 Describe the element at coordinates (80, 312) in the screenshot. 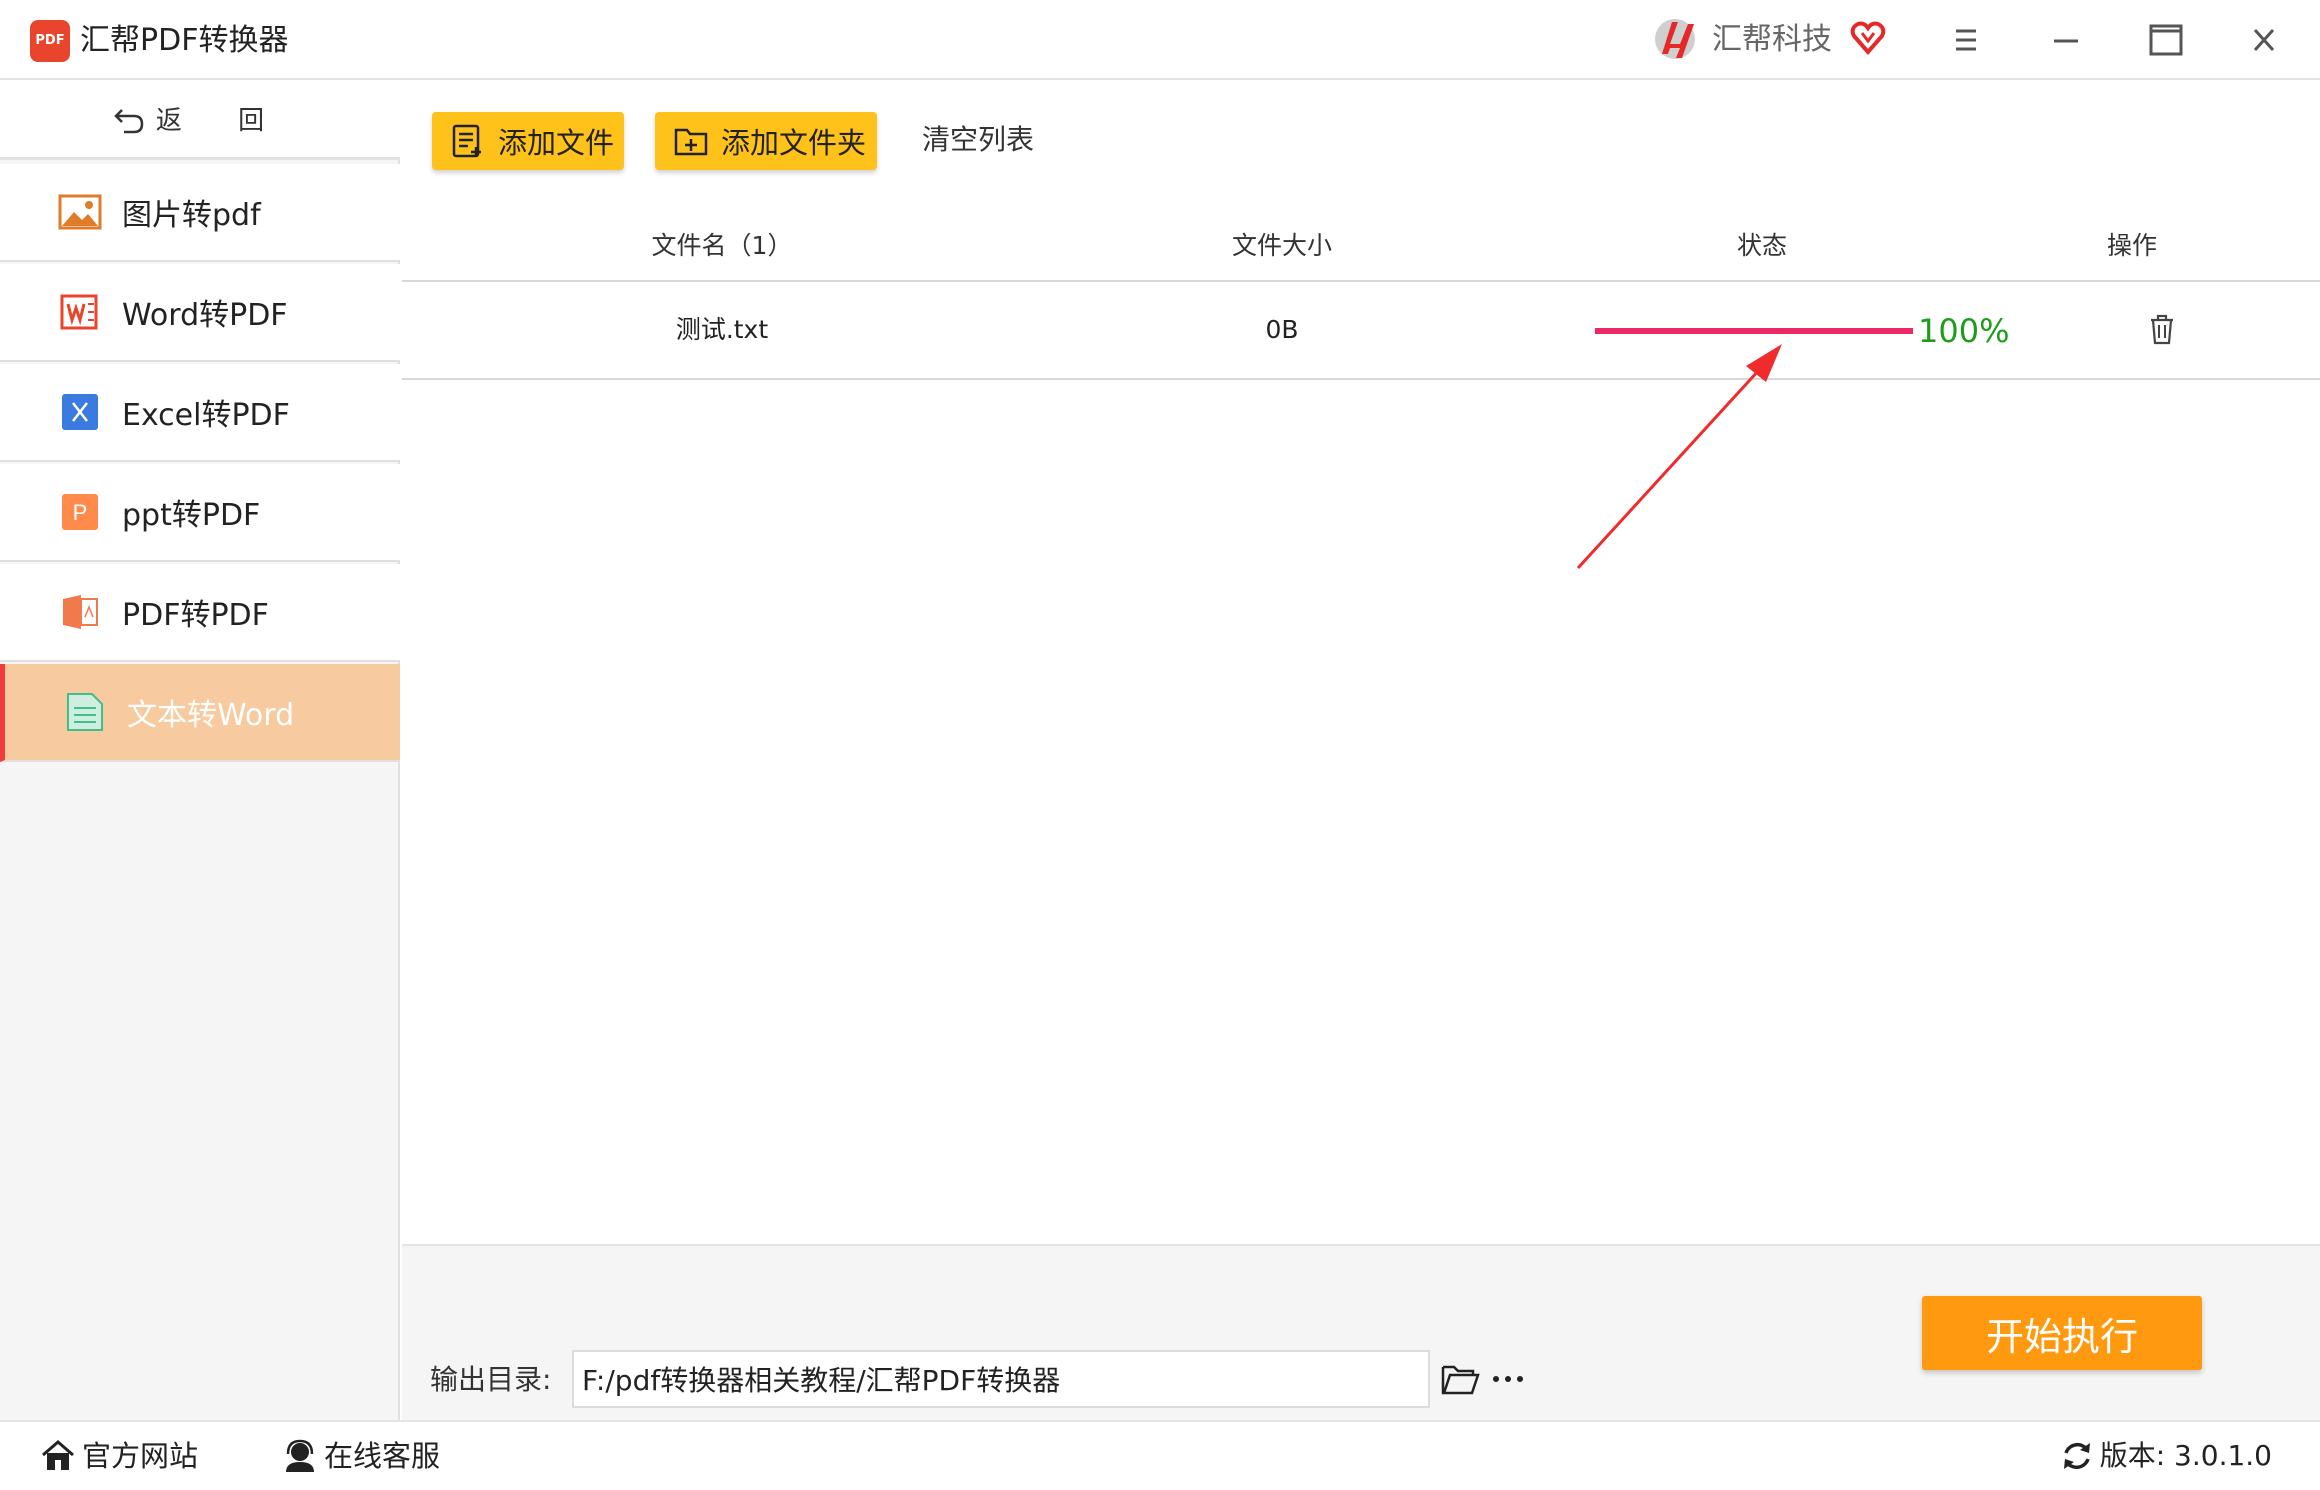

I see `word-icon` at that location.